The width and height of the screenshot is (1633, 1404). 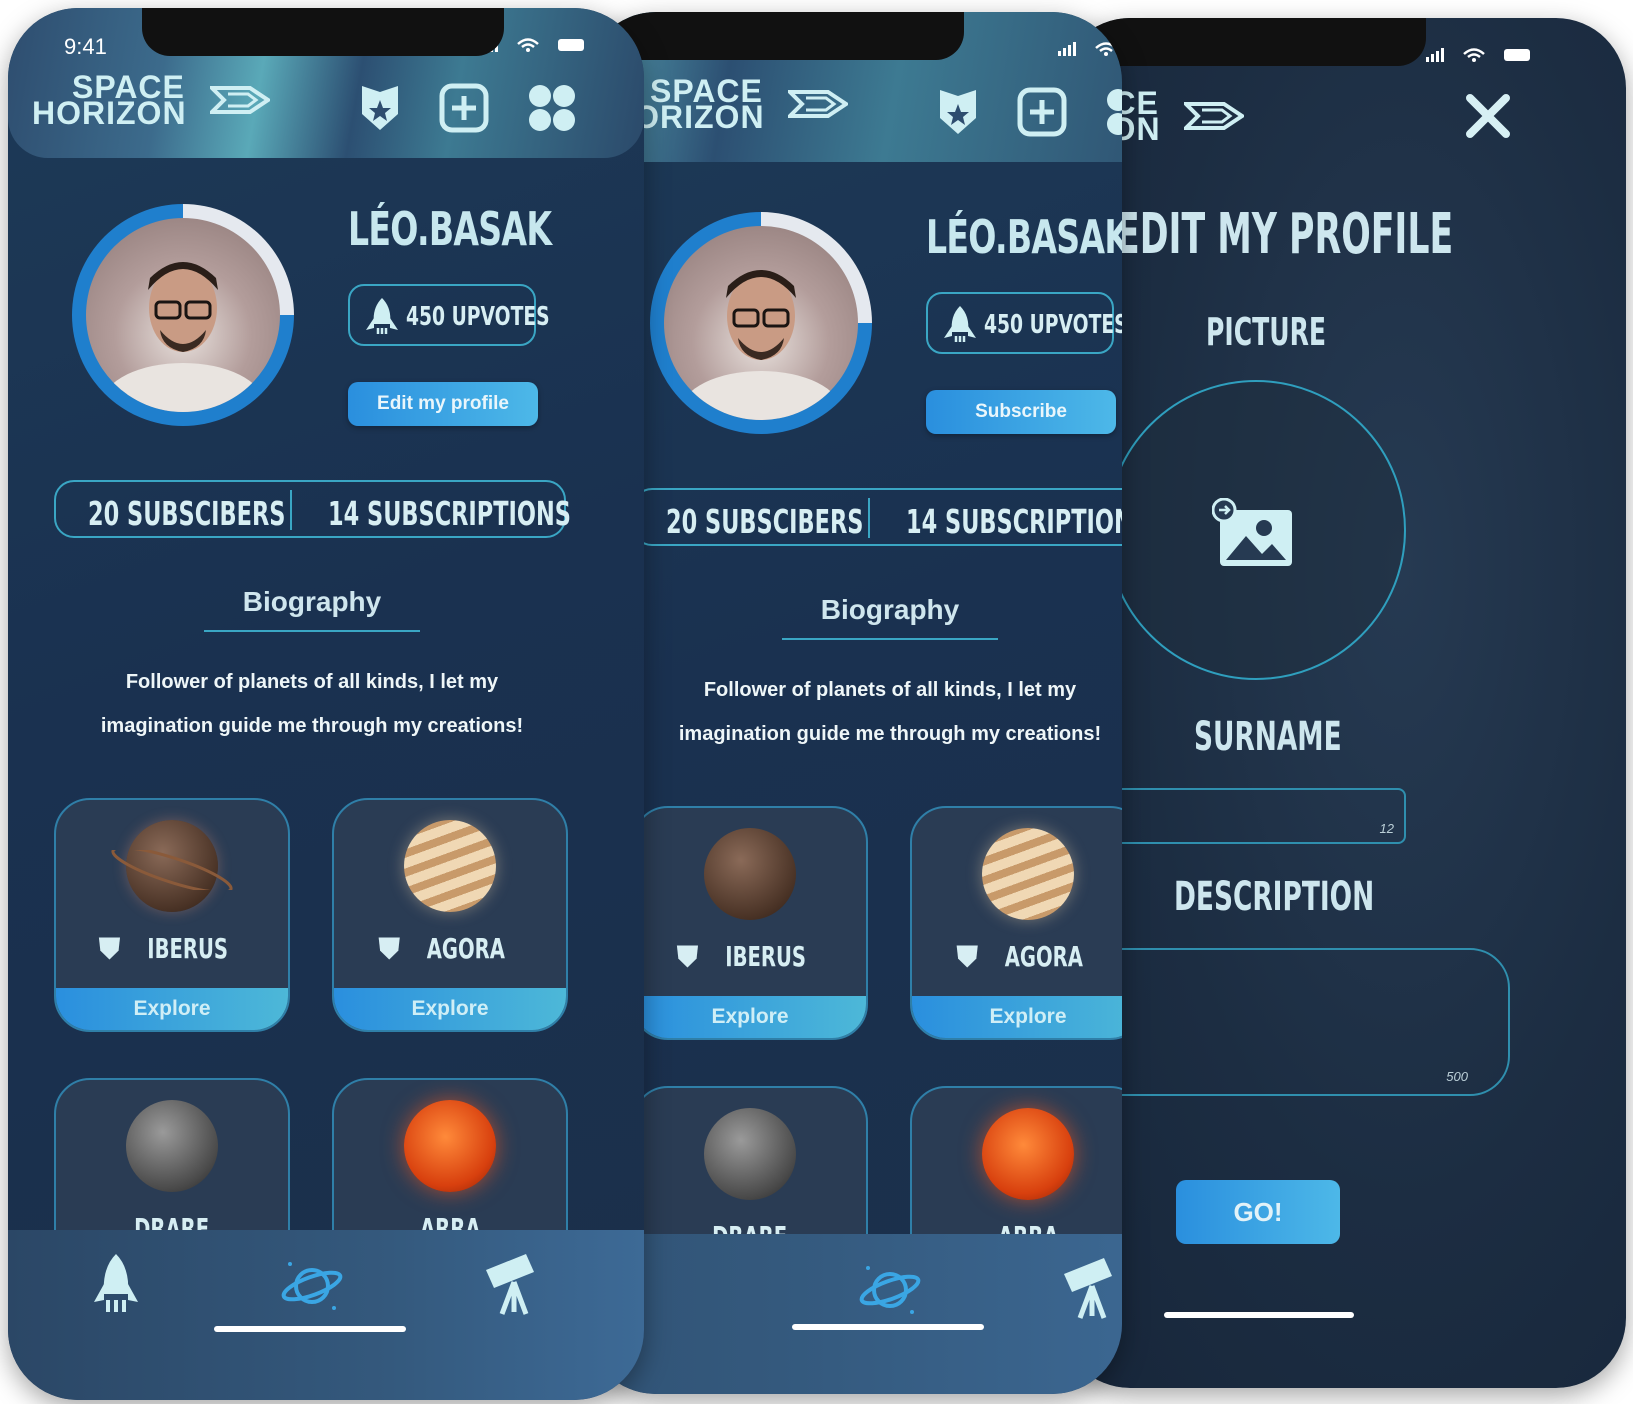 What do you see at coordinates (151, 100) in the screenshot?
I see `app-logo: SPACE HORIZON` at bounding box center [151, 100].